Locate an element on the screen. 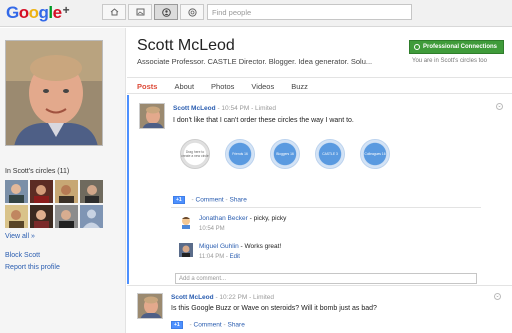  block-link: Block Scott is located at coordinates (22, 255).